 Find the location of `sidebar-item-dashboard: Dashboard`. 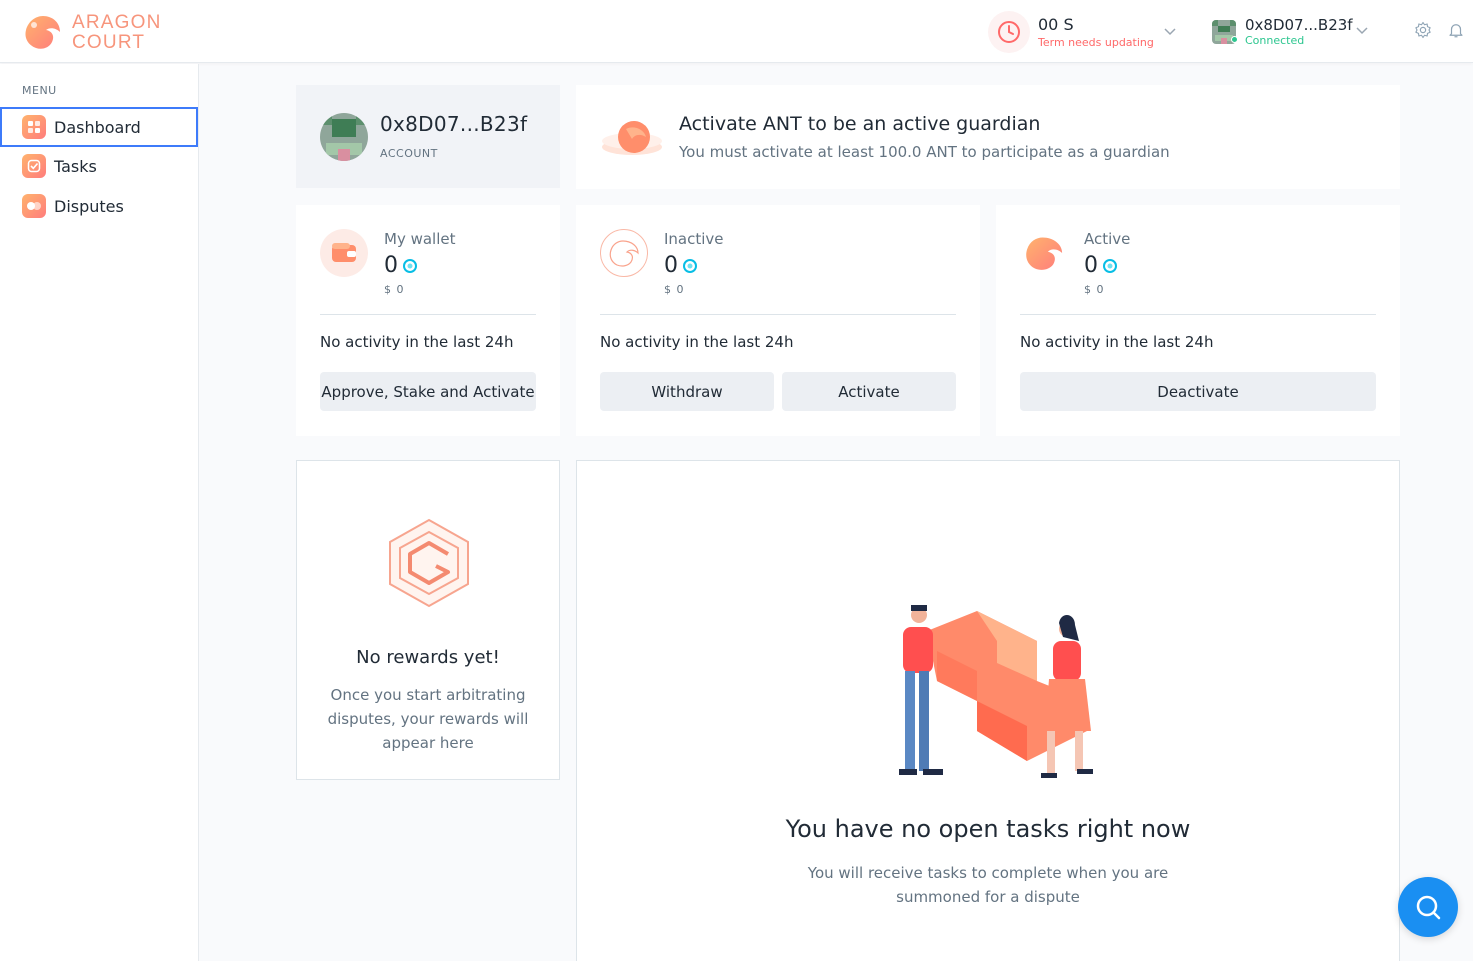

sidebar-item-dashboard: Dashboard is located at coordinates (99, 127).